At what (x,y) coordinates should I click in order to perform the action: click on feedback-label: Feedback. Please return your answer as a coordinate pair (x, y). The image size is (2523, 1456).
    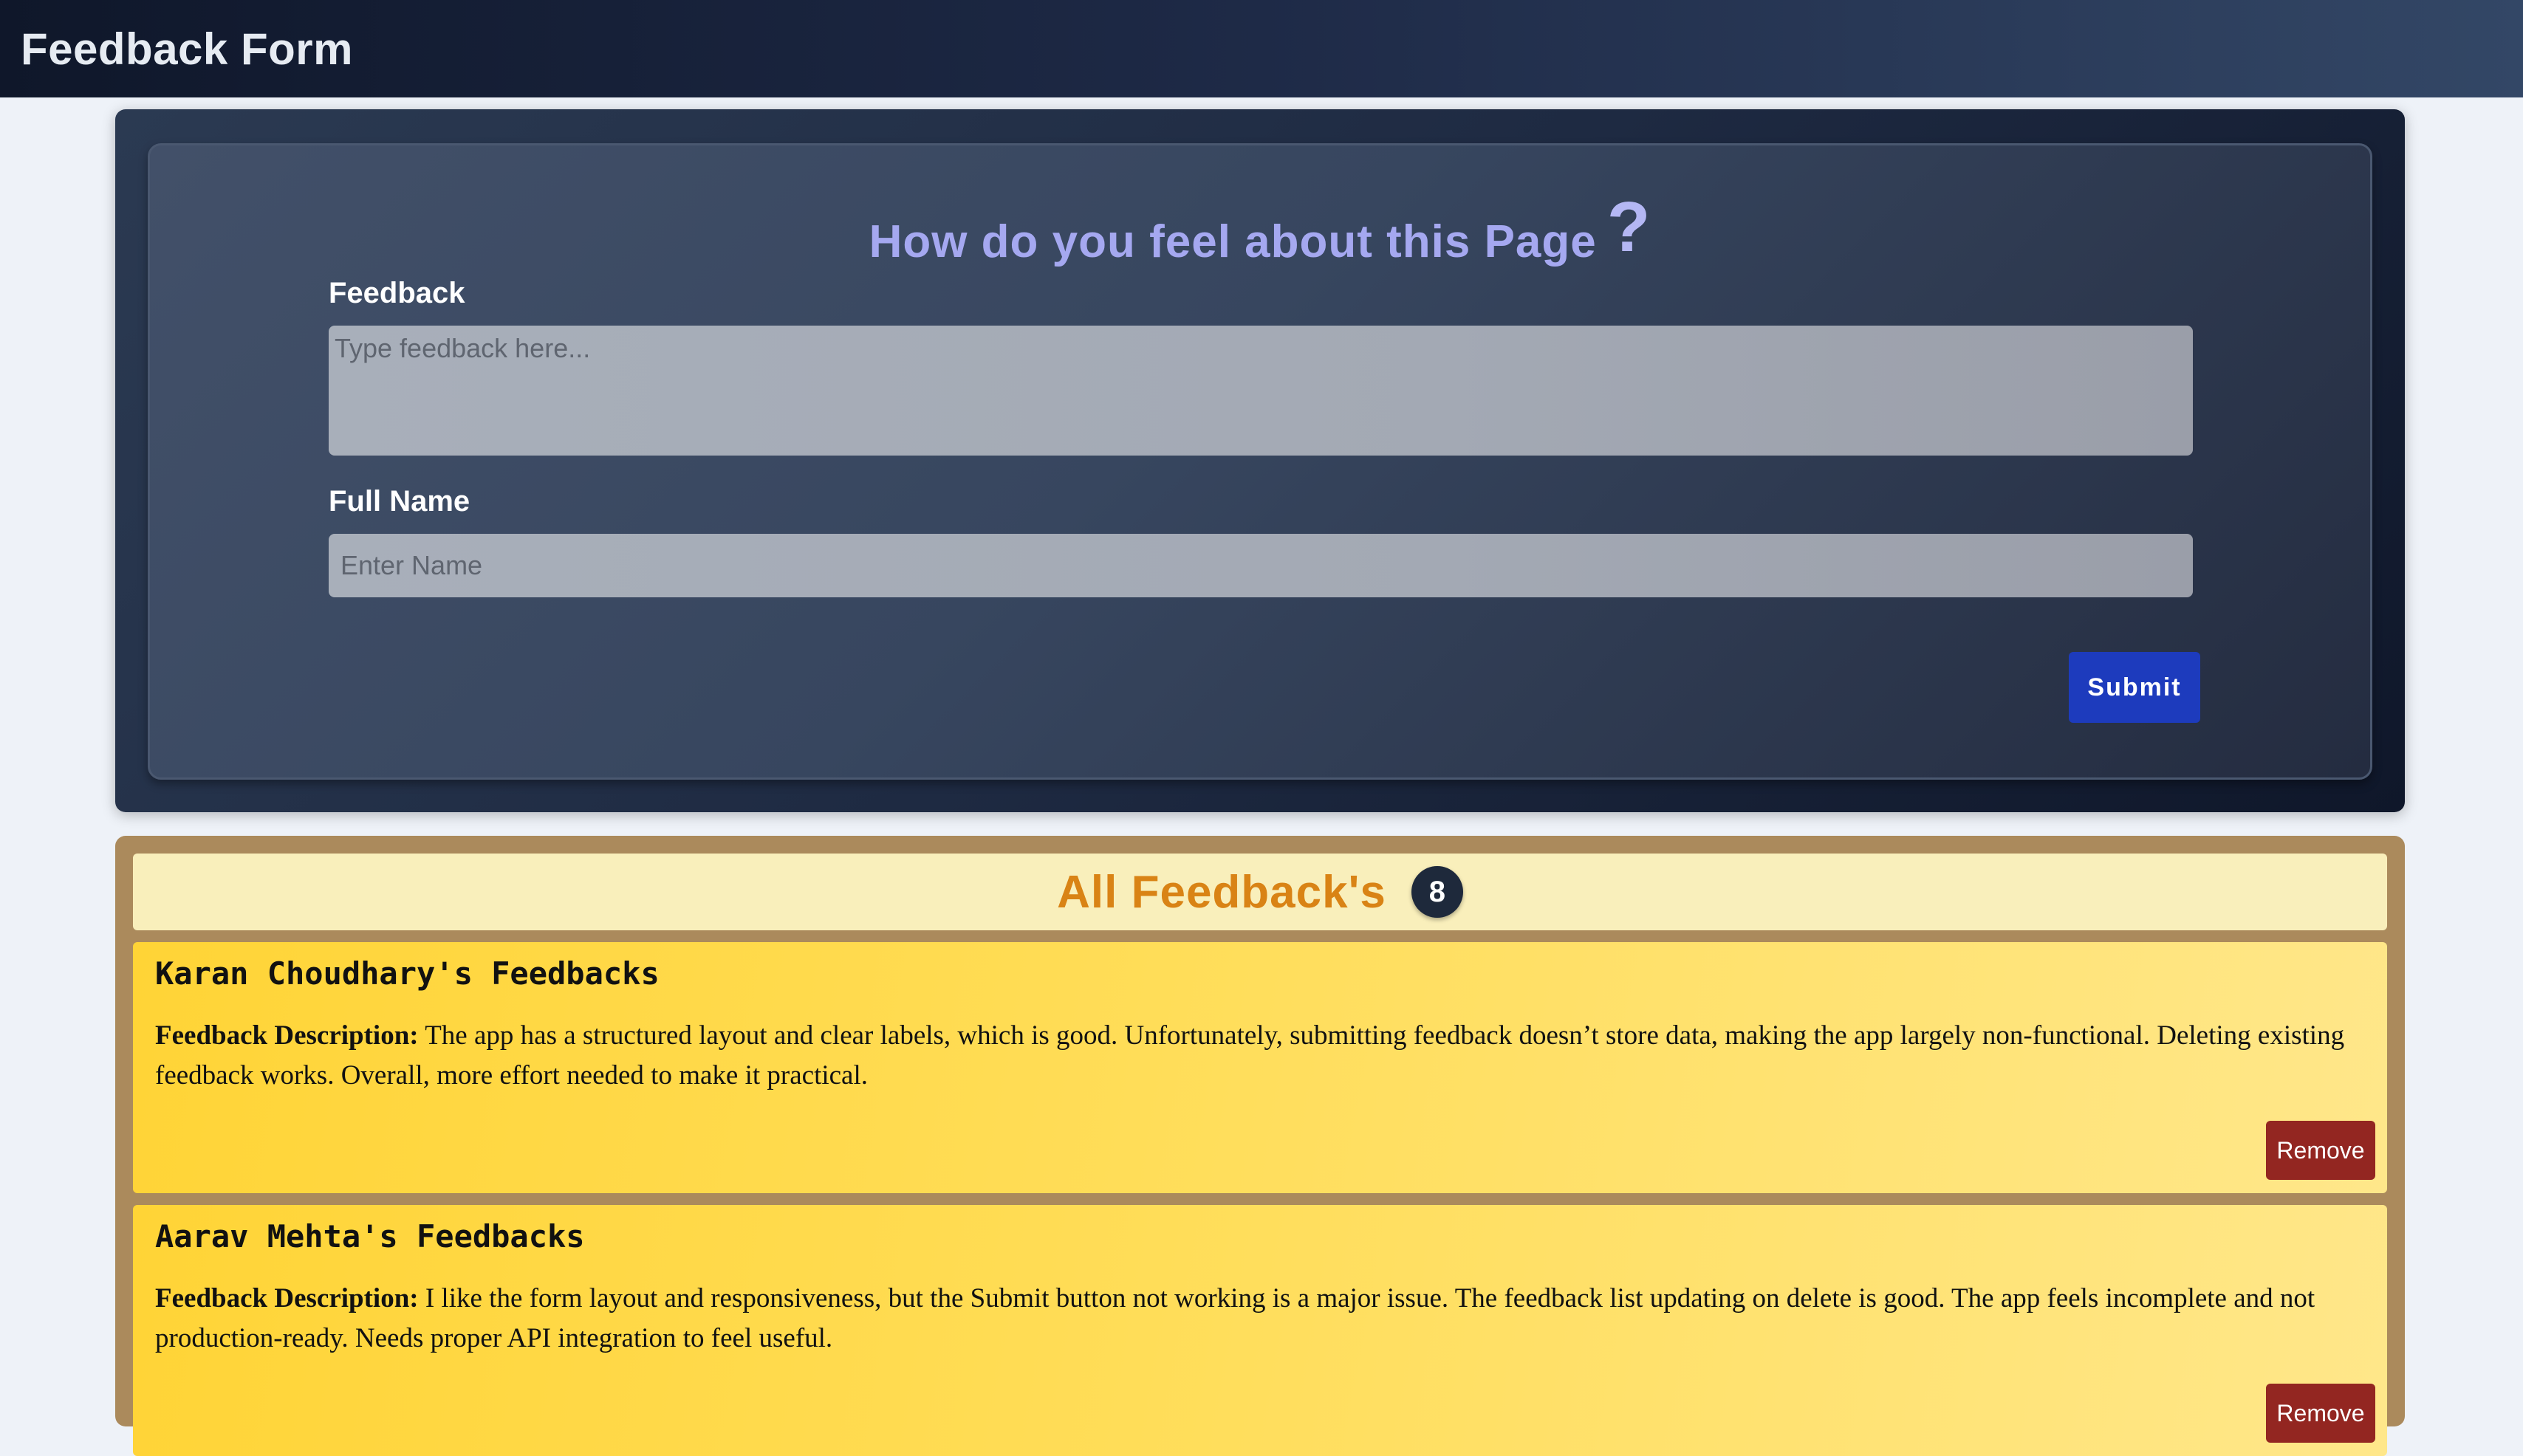
    Looking at the image, I should click on (397, 293).